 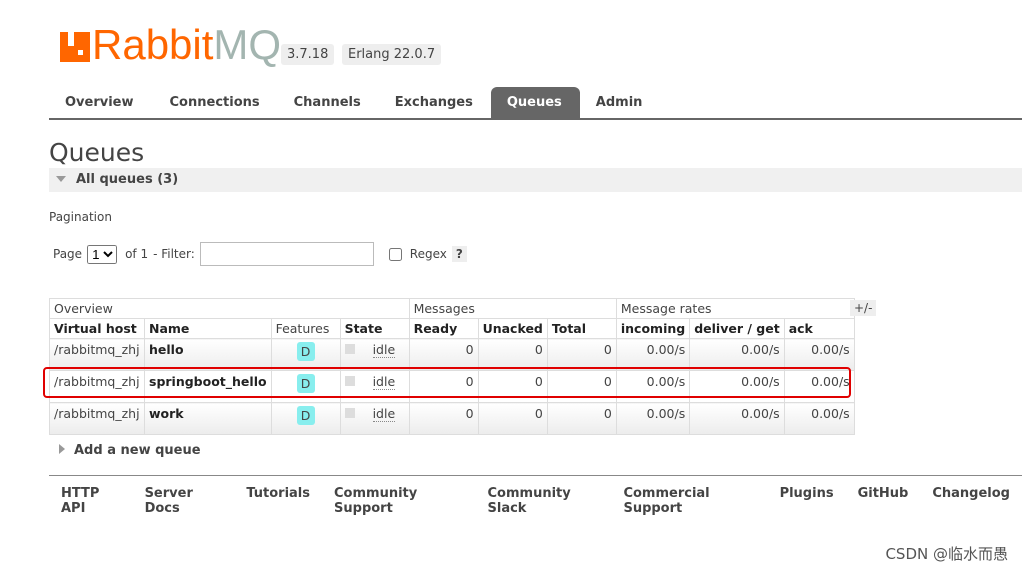 What do you see at coordinates (305, 328) in the screenshot?
I see `col-features: Features` at bounding box center [305, 328].